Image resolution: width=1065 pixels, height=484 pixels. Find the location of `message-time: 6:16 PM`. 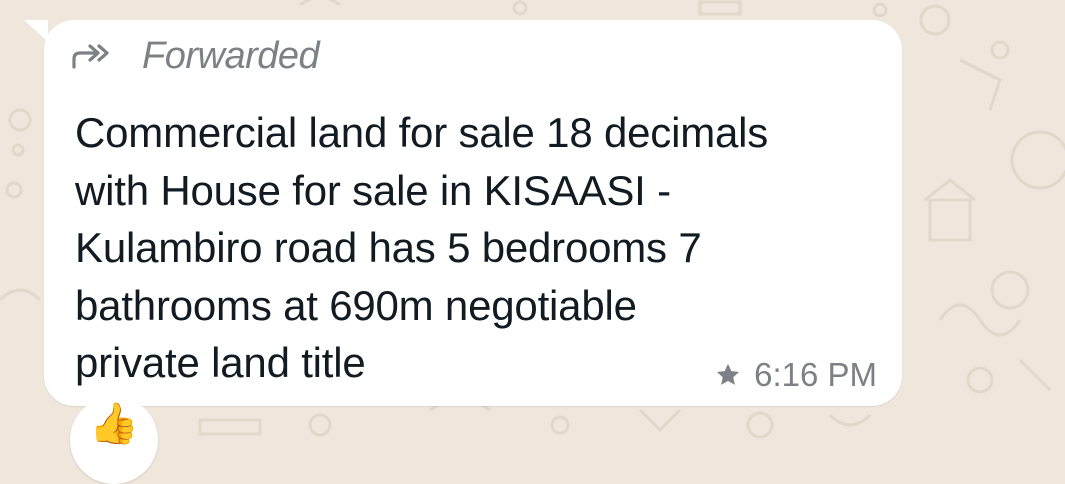

message-time: 6:16 PM is located at coordinates (815, 374).